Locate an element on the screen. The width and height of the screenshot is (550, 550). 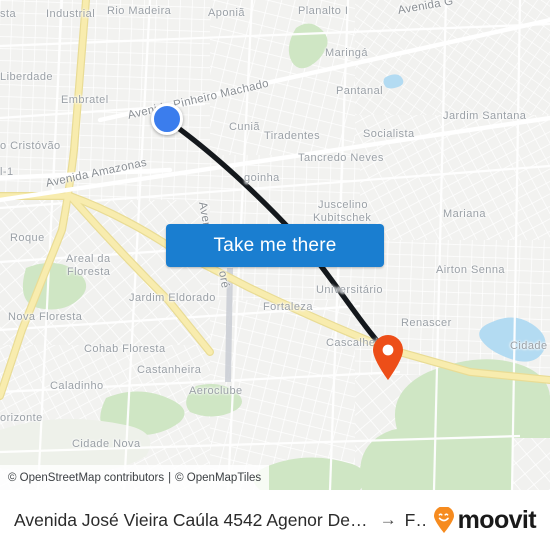
destination-marker is located at coordinates (388, 357).